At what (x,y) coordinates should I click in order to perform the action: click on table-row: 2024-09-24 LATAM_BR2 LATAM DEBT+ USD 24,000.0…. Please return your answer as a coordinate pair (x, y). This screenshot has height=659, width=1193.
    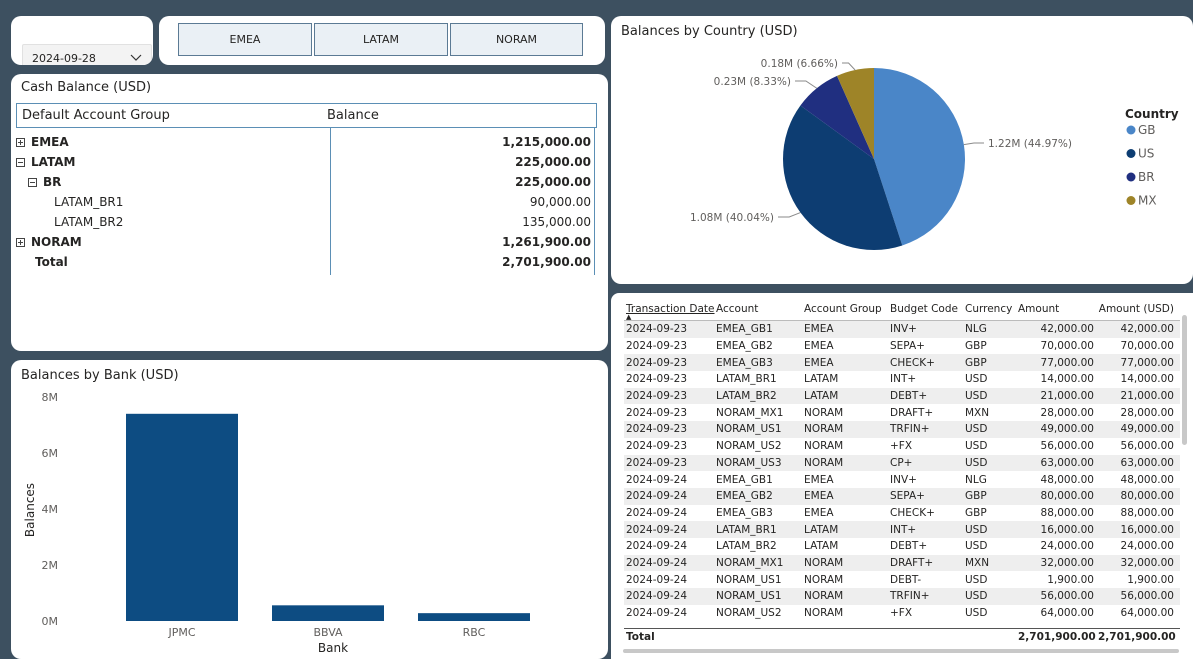
    Looking at the image, I should click on (902, 546).